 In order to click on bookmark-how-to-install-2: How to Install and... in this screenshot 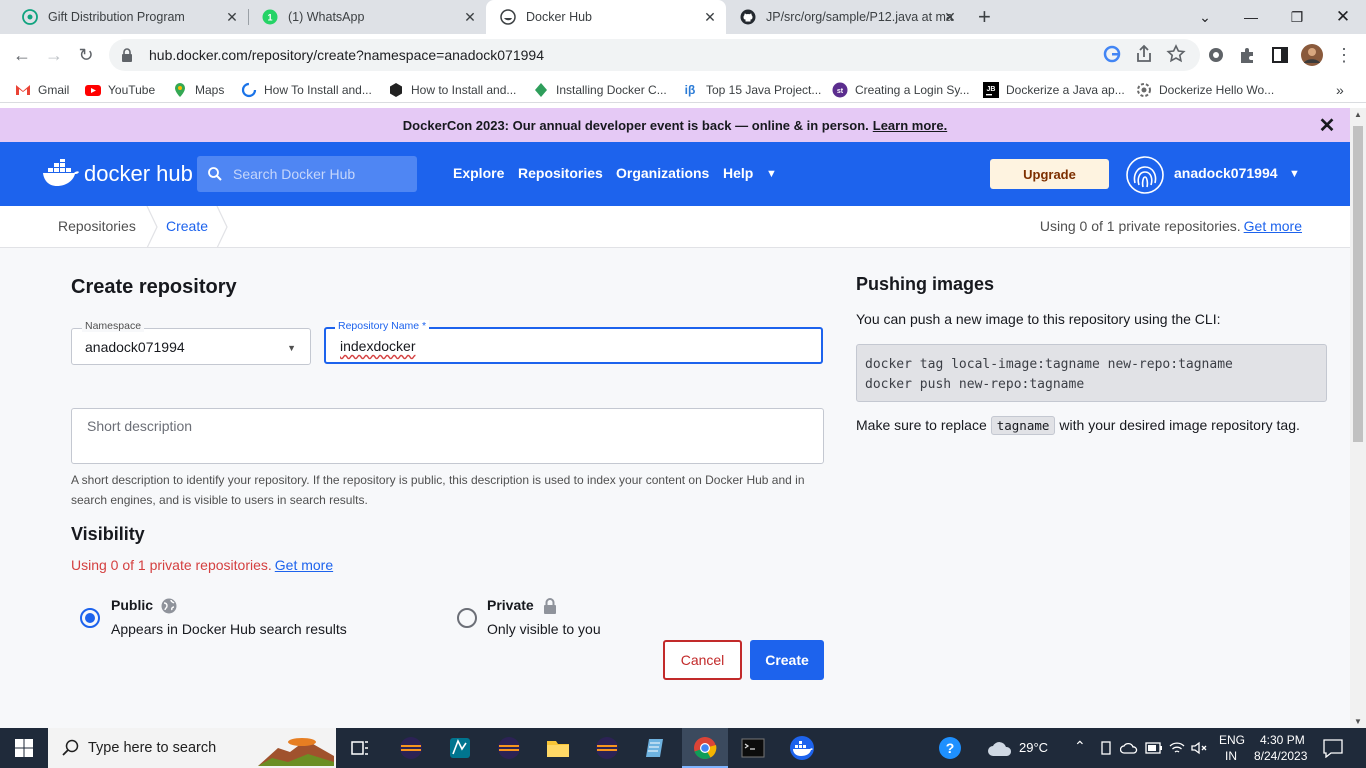, I will do `click(452, 90)`.